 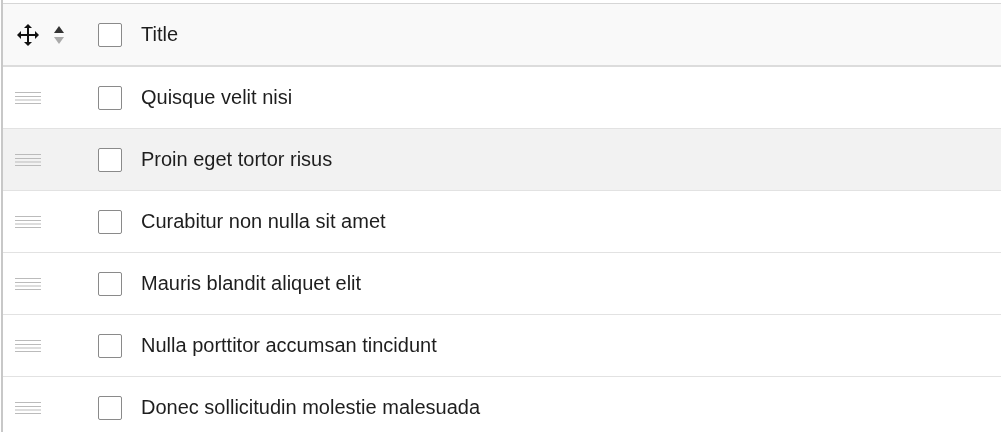 What do you see at coordinates (289, 345) in the screenshot?
I see `row-title: Nulla porttitor accumsan tincidunt` at bounding box center [289, 345].